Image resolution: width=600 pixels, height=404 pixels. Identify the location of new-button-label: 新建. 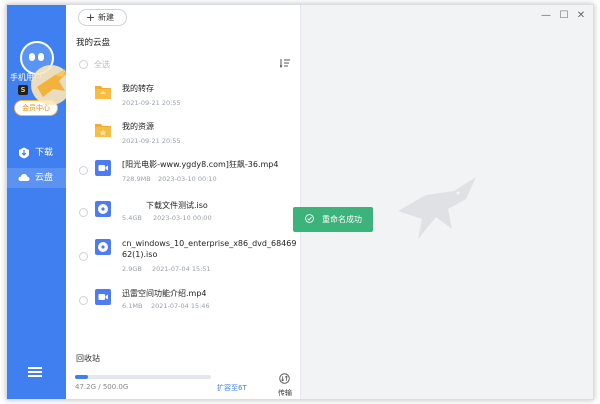
(106, 17).